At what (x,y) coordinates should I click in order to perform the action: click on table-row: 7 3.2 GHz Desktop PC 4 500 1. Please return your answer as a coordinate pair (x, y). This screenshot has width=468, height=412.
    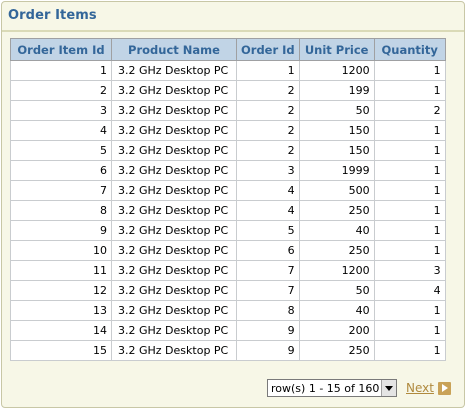
    Looking at the image, I should click on (228, 190).